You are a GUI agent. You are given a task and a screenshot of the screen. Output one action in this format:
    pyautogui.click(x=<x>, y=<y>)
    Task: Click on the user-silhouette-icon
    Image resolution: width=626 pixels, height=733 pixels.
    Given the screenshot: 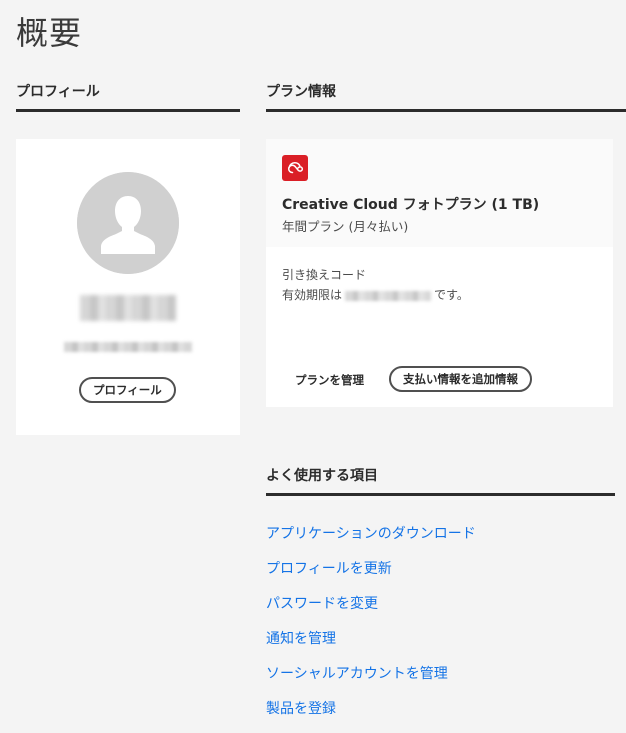 What is the action you would take?
    pyautogui.click(x=128, y=223)
    